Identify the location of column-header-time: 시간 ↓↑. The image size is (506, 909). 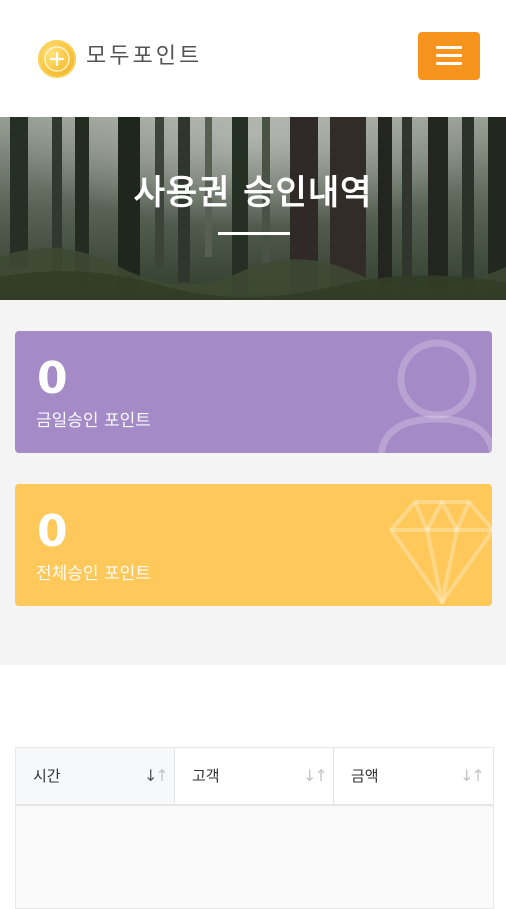
(95, 776).